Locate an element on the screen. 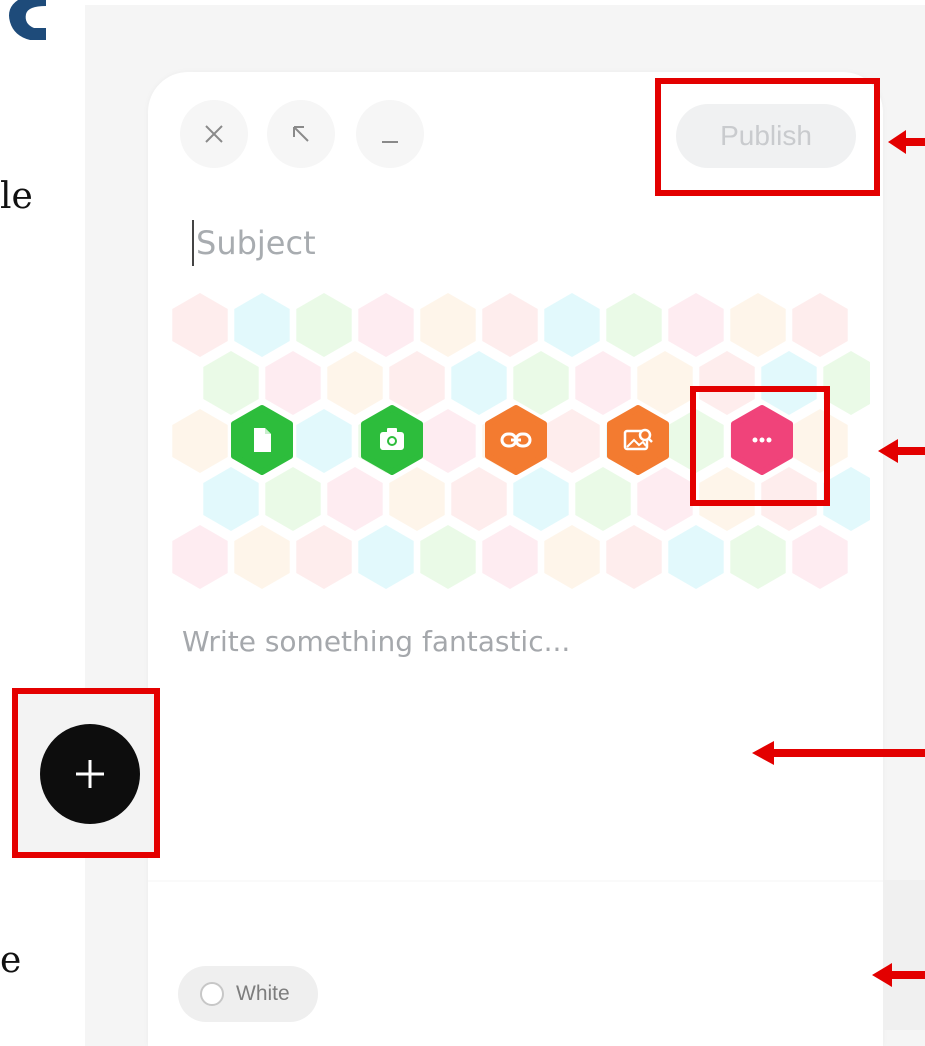  minimize-button is located at coordinates (390, 134).